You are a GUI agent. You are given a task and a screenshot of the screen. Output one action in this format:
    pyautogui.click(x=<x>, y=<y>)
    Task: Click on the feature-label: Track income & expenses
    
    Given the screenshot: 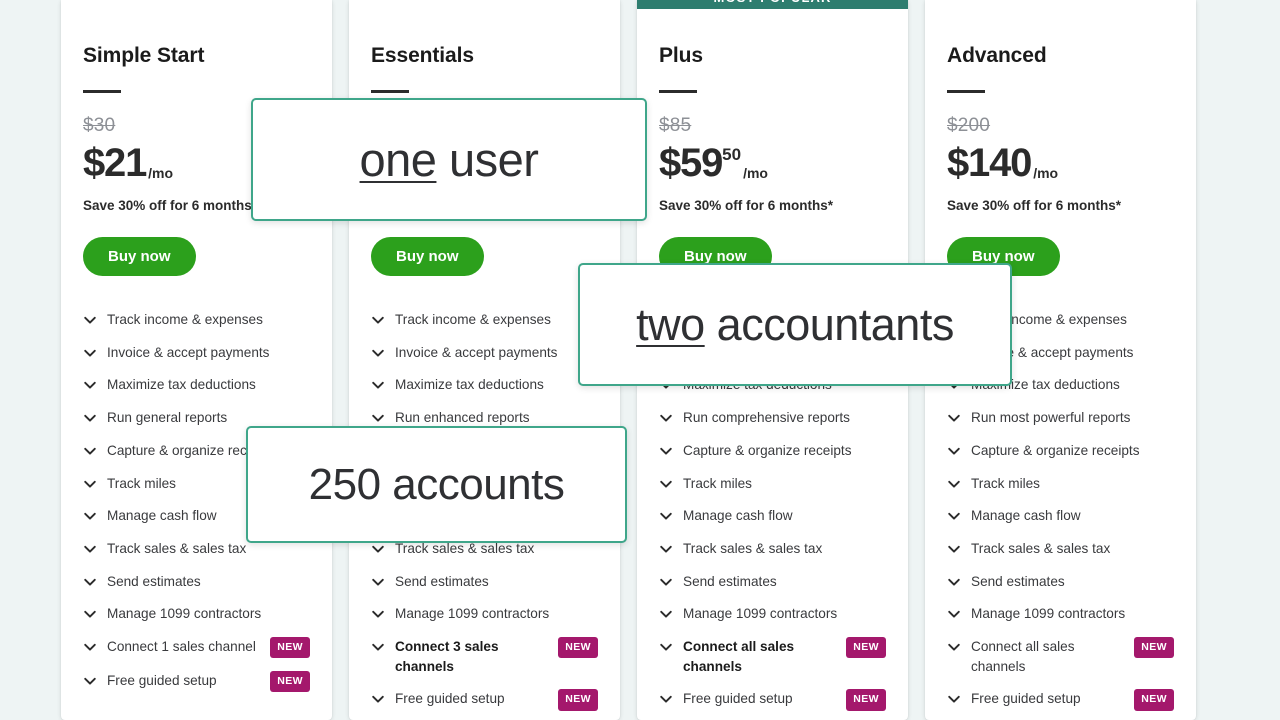 What is the action you would take?
    pyautogui.click(x=185, y=319)
    